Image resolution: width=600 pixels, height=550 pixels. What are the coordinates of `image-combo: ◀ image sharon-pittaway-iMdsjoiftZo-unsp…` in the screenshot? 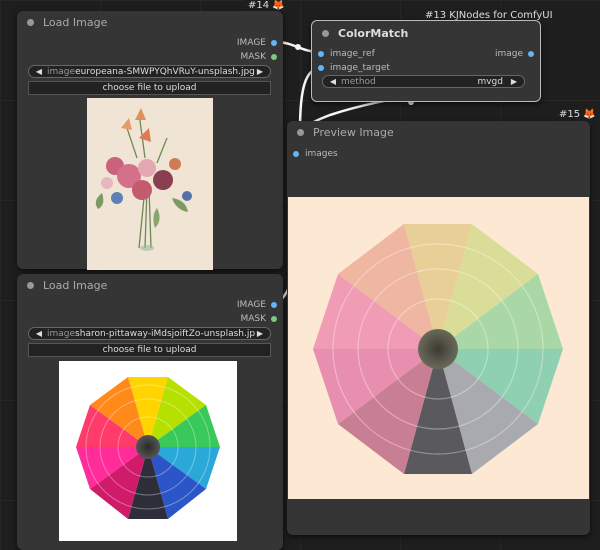 It's located at (149, 333).